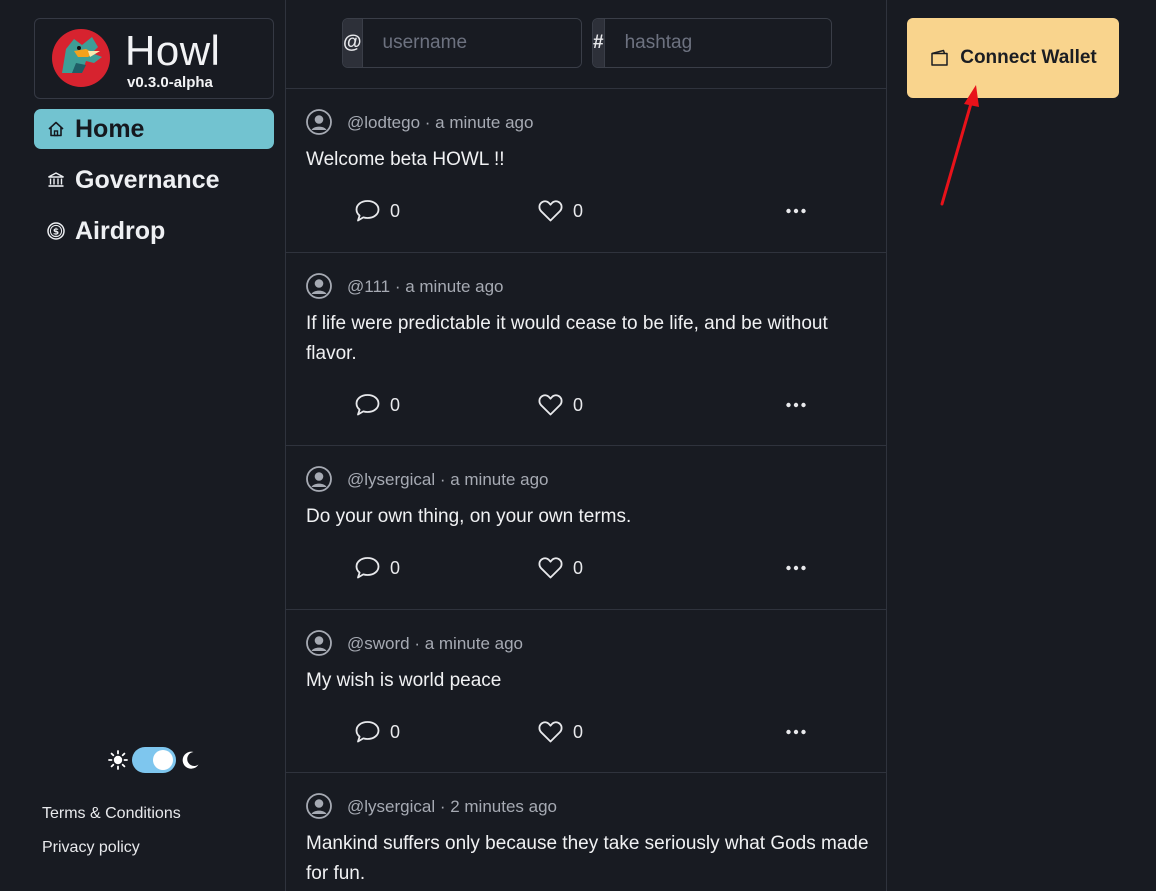  I want to click on nav-label-home: Home, so click(110, 128).